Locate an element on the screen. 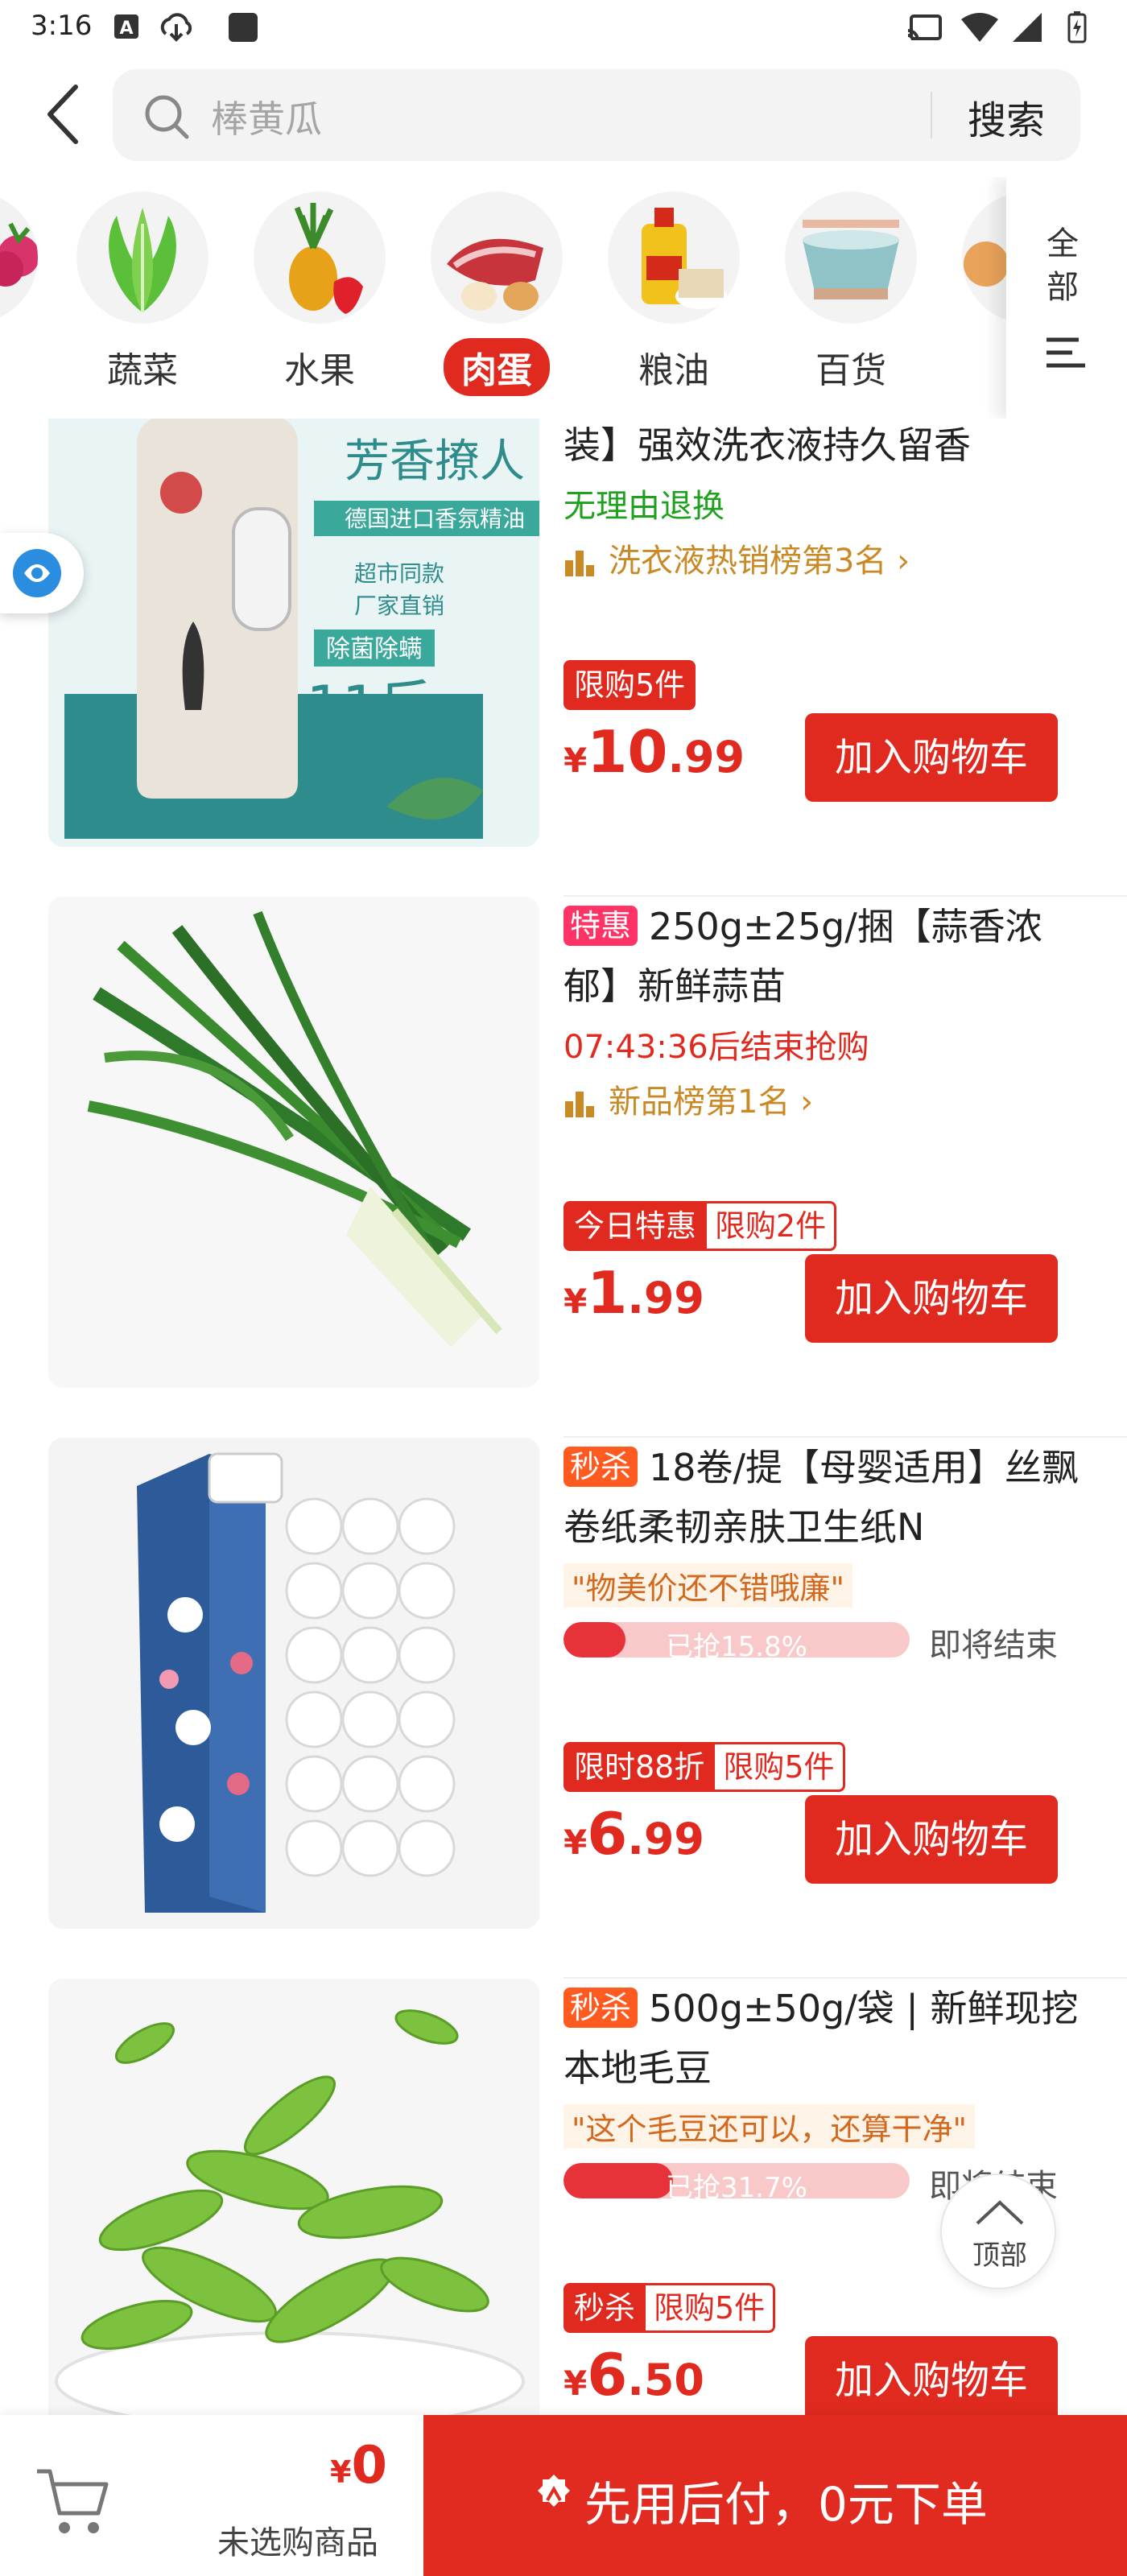  review-quote: "这个毛豆还可以，还算干净" is located at coordinates (769, 2126).